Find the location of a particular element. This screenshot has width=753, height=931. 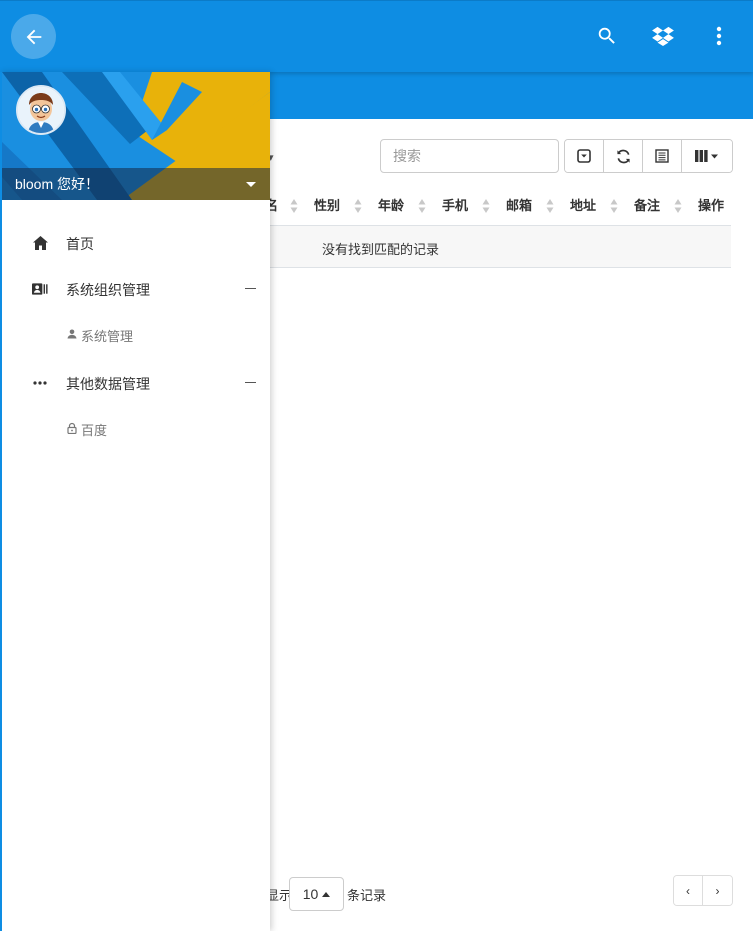

page-size-select: 10 is located at coordinates (316, 894).